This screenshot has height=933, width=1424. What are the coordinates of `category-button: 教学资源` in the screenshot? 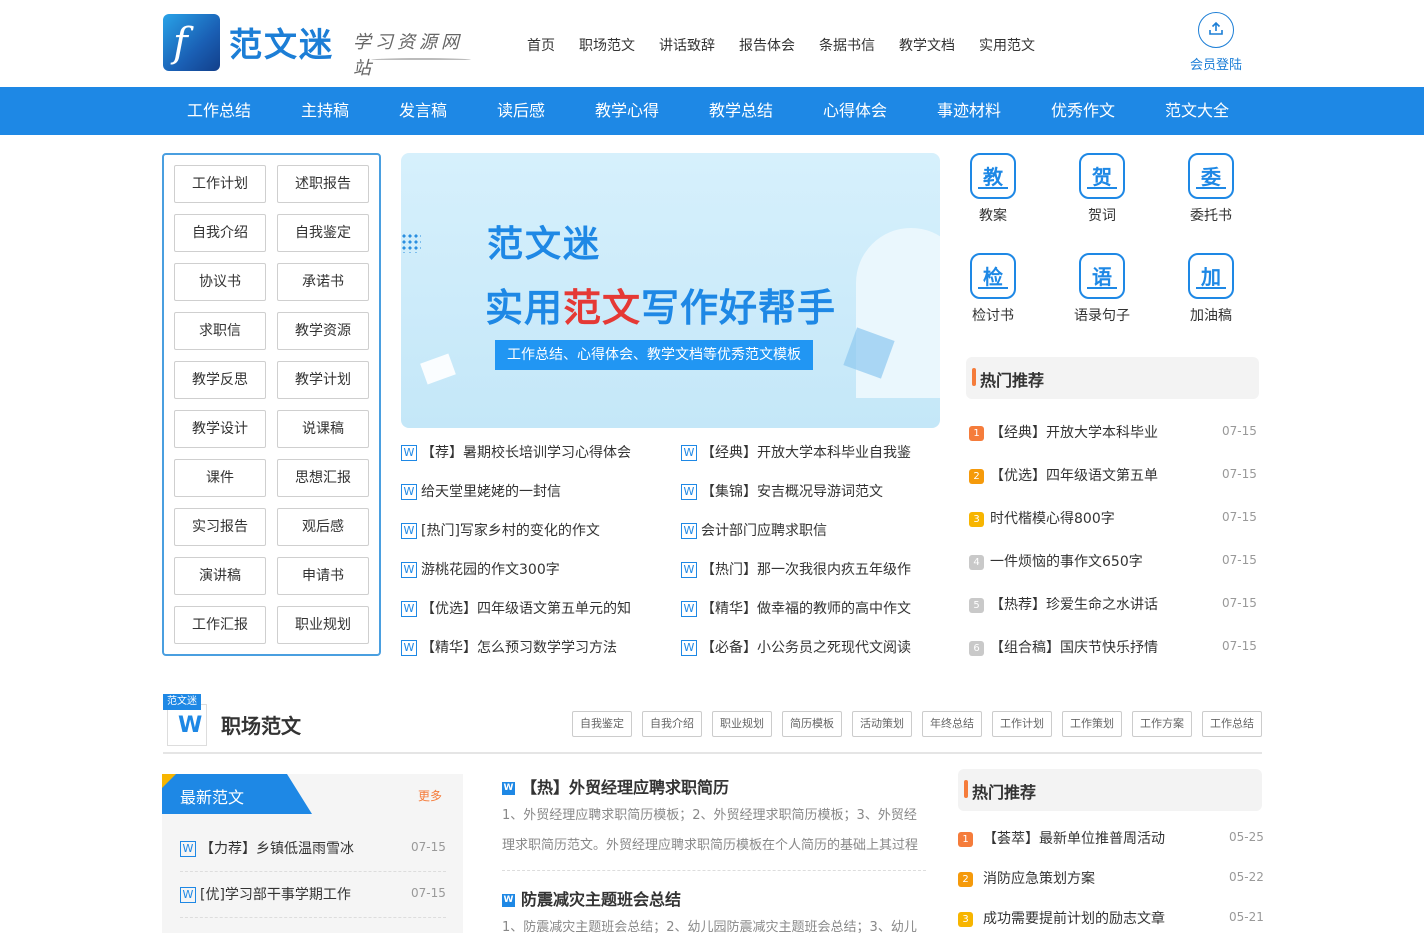 It's located at (323, 331).